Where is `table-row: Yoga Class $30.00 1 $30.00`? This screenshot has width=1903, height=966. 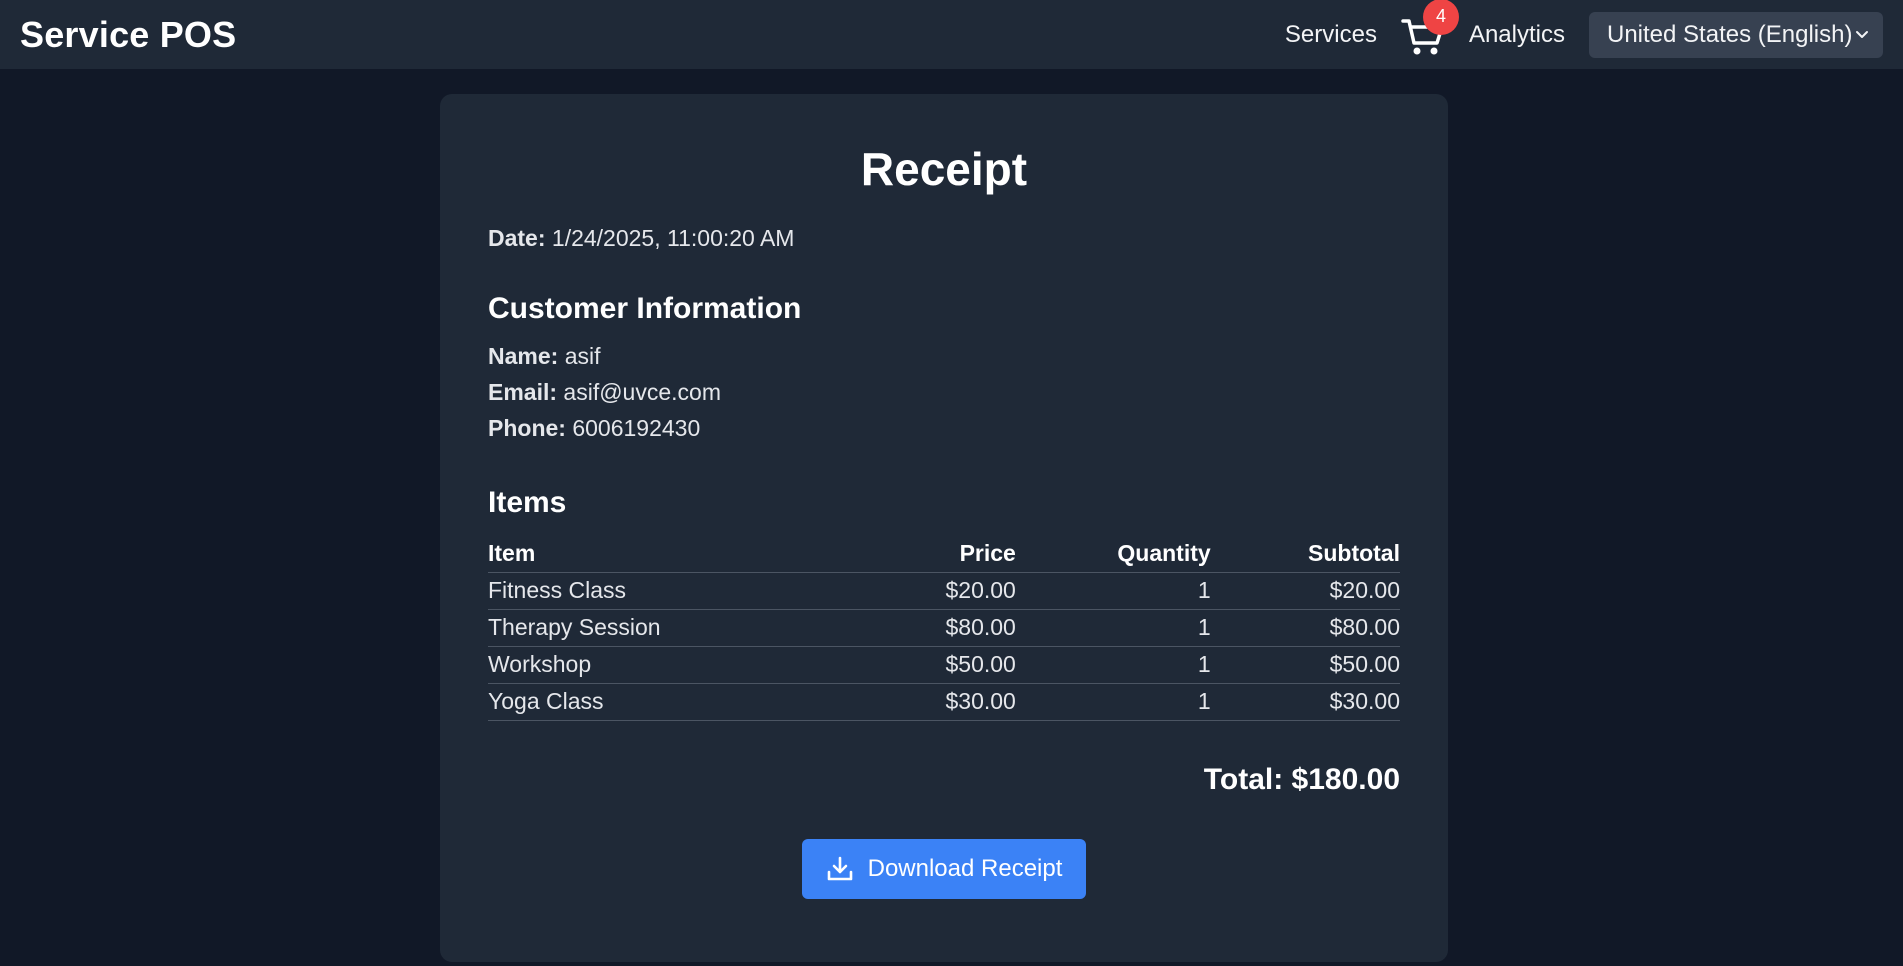
table-row: Yoga Class $30.00 1 $30.00 is located at coordinates (944, 702).